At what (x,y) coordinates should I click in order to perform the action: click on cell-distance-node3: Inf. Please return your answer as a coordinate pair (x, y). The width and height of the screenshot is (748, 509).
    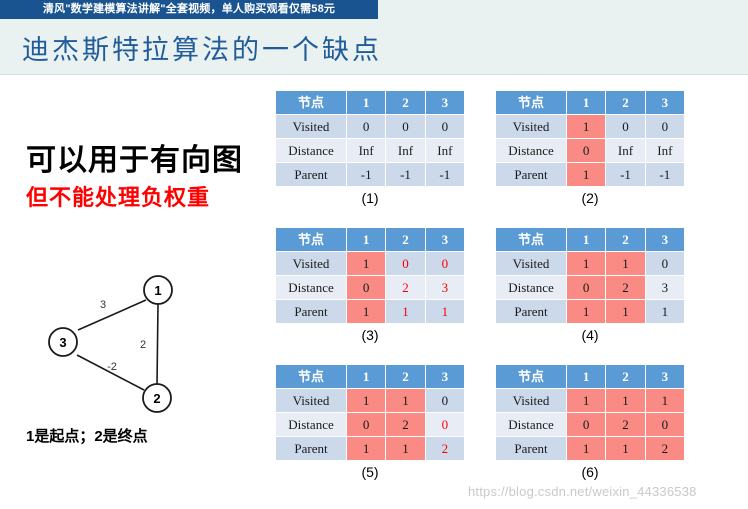
    Looking at the image, I should click on (664, 150).